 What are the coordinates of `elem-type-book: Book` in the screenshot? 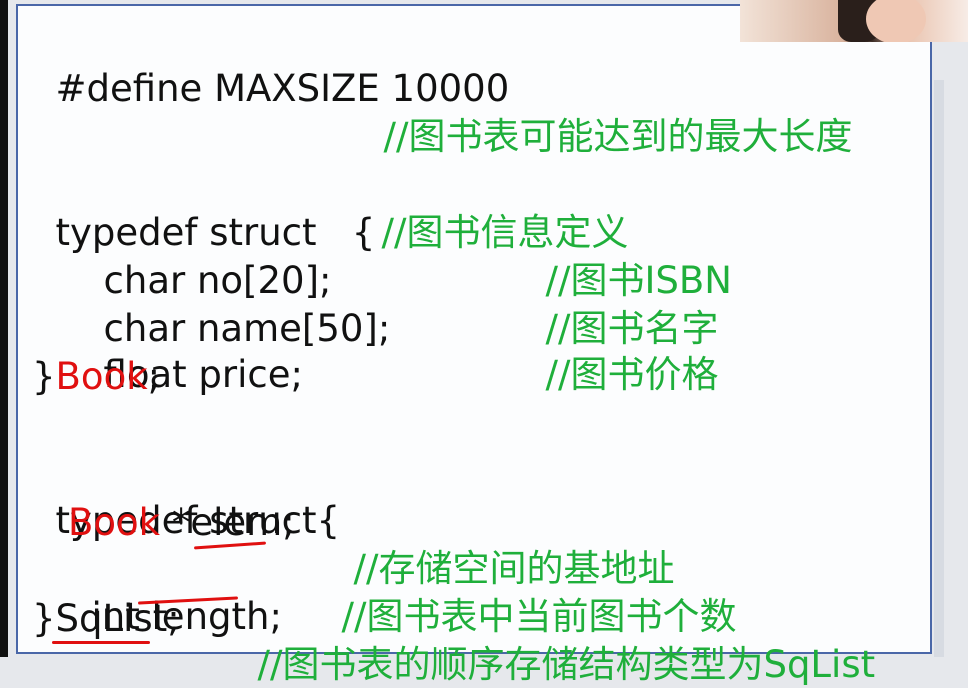 It's located at (114, 522).